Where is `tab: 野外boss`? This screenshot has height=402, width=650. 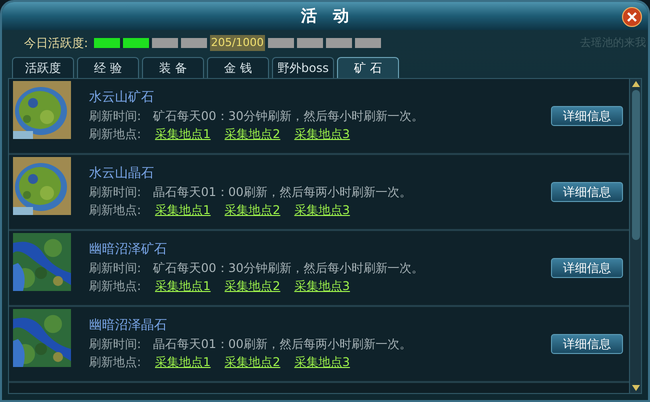
tab: 野外boss is located at coordinates (303, 67).